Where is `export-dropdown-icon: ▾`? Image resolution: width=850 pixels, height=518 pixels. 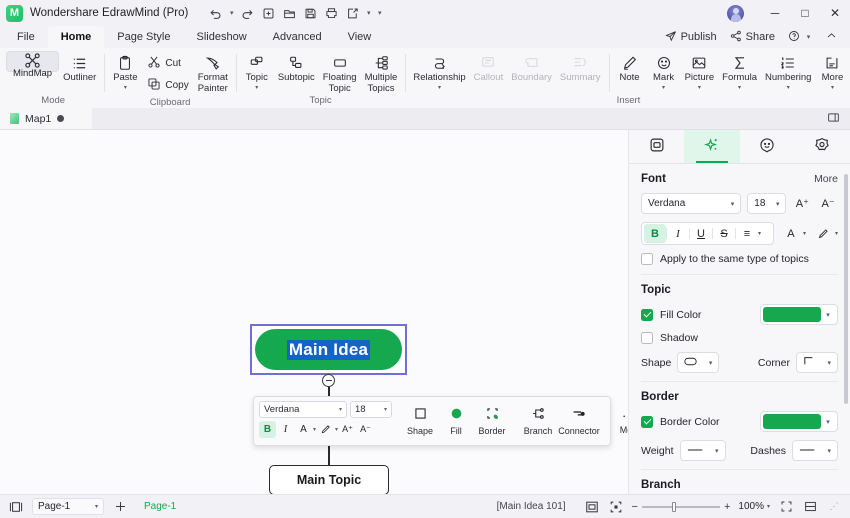
export-dropdown-icon: ▾ is located at coordinates (368, 13).